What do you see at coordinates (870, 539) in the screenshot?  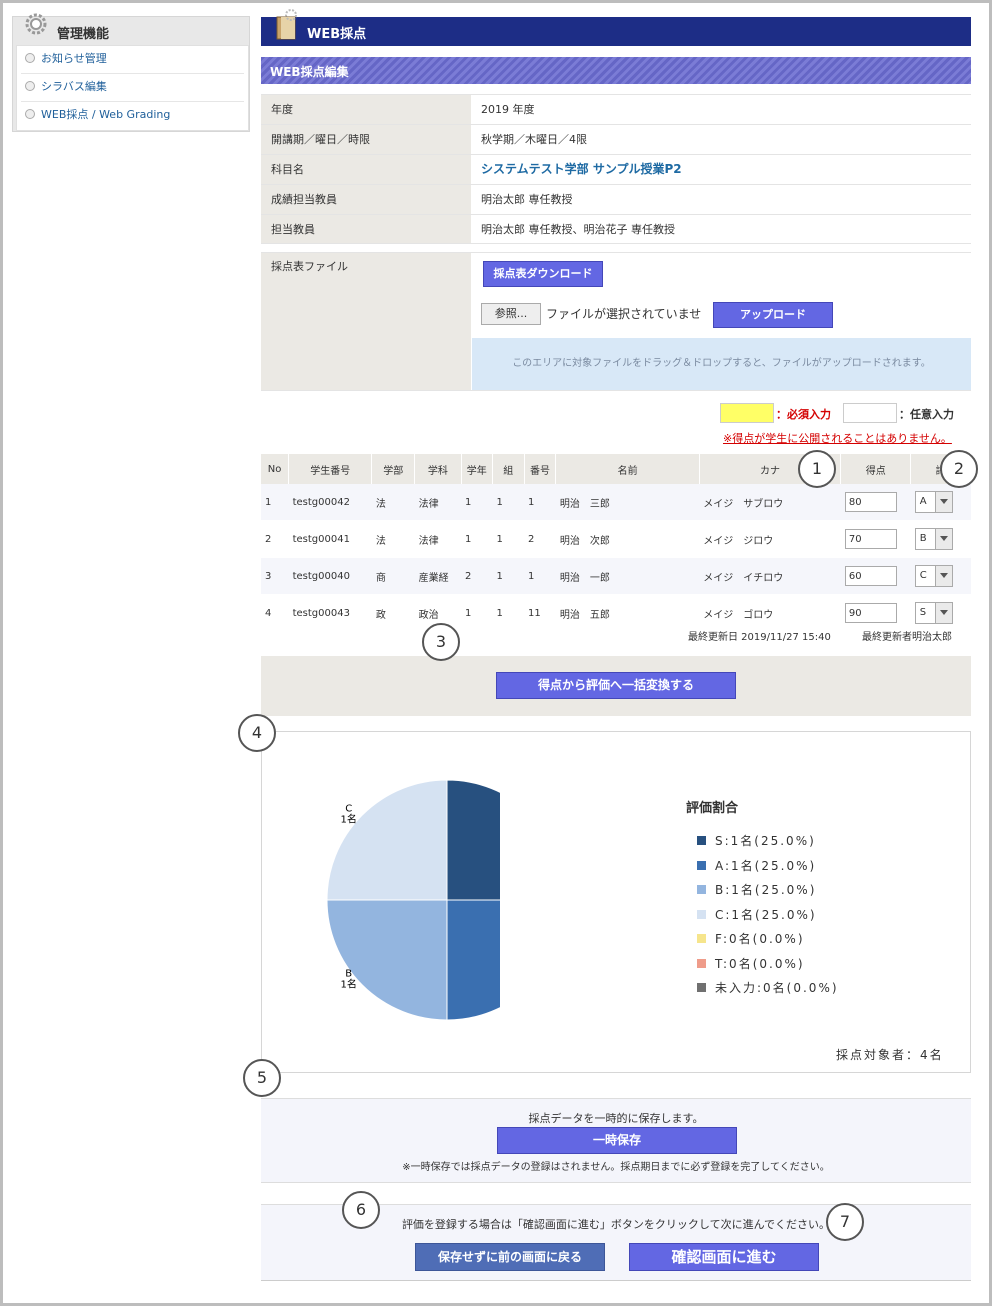 I see `score-input: 70` at bounding box center [870, 539].